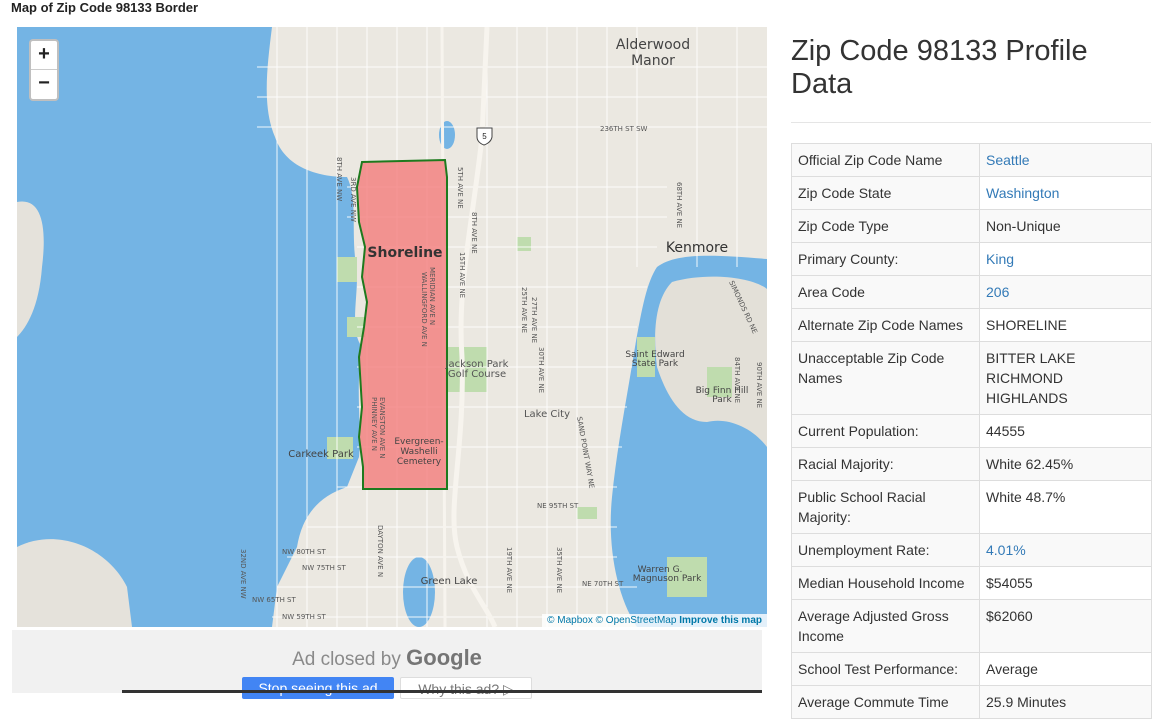 Image resolution: width=1156 pixels, height=719 pixels. I want to click on row-value: BITTER LAKE RICHMOND HIGHLANDS, so click(1065, 378).